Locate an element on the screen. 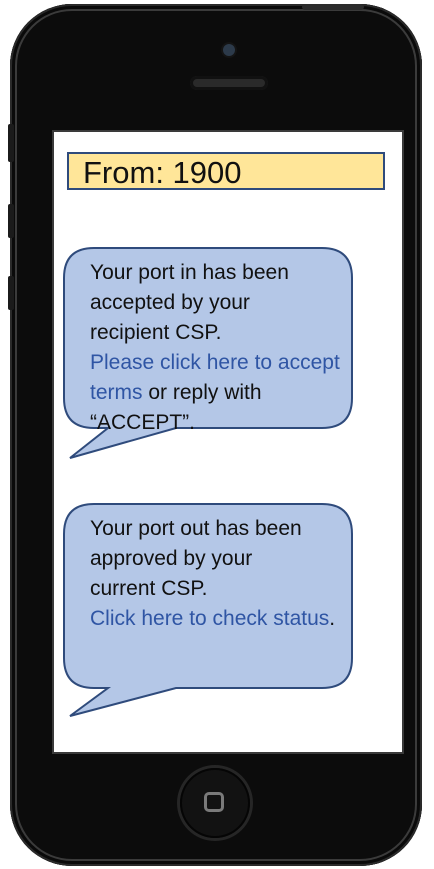 This screenshot has height=869, width=434. message-tail-text: . is located at coordinates (332, 618).